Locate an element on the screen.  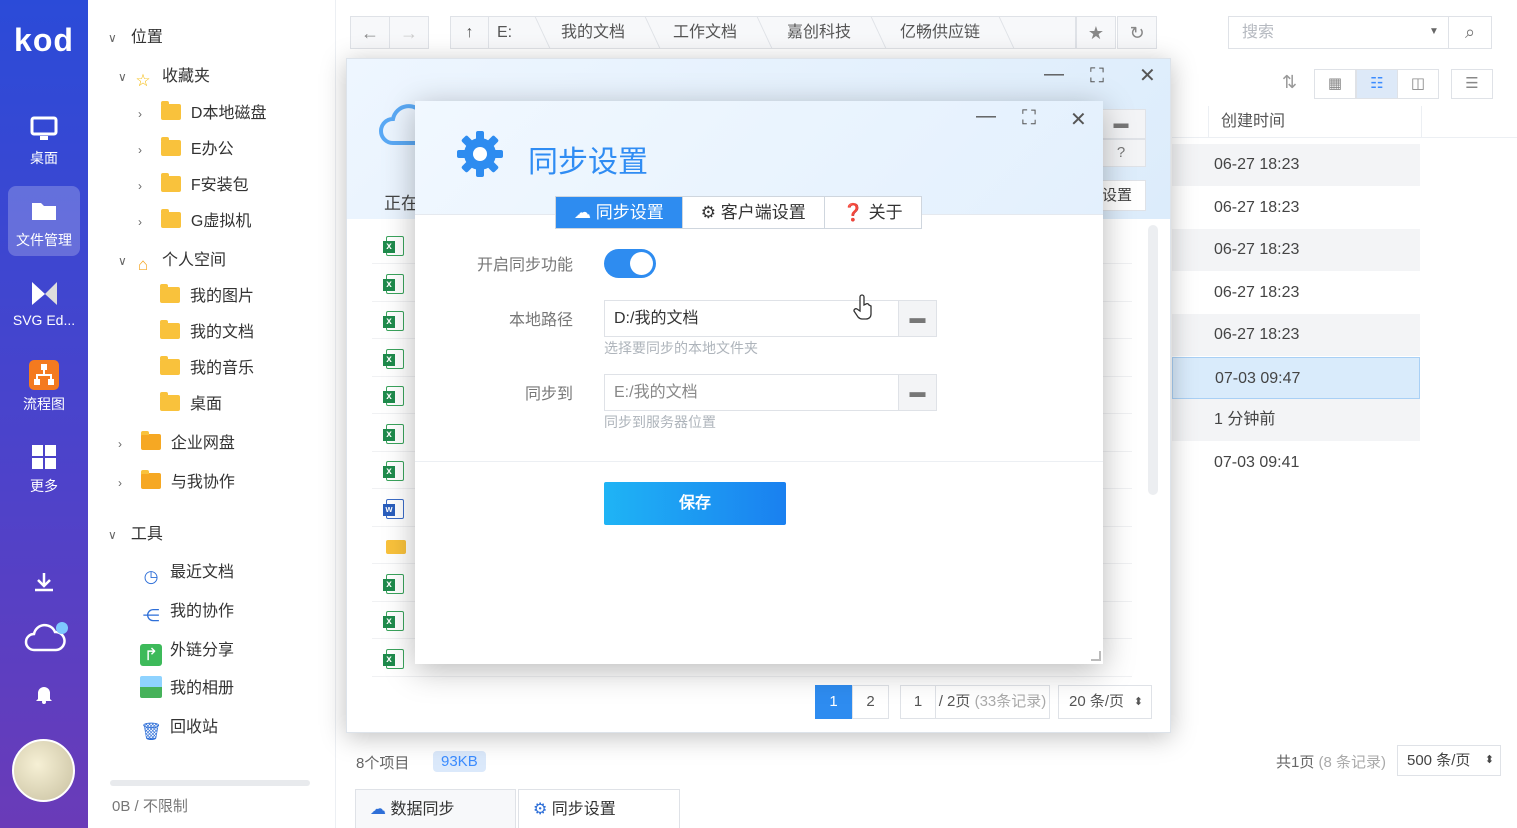
tree-item-e-office: › E办公 is located at coordinates (186, 150).